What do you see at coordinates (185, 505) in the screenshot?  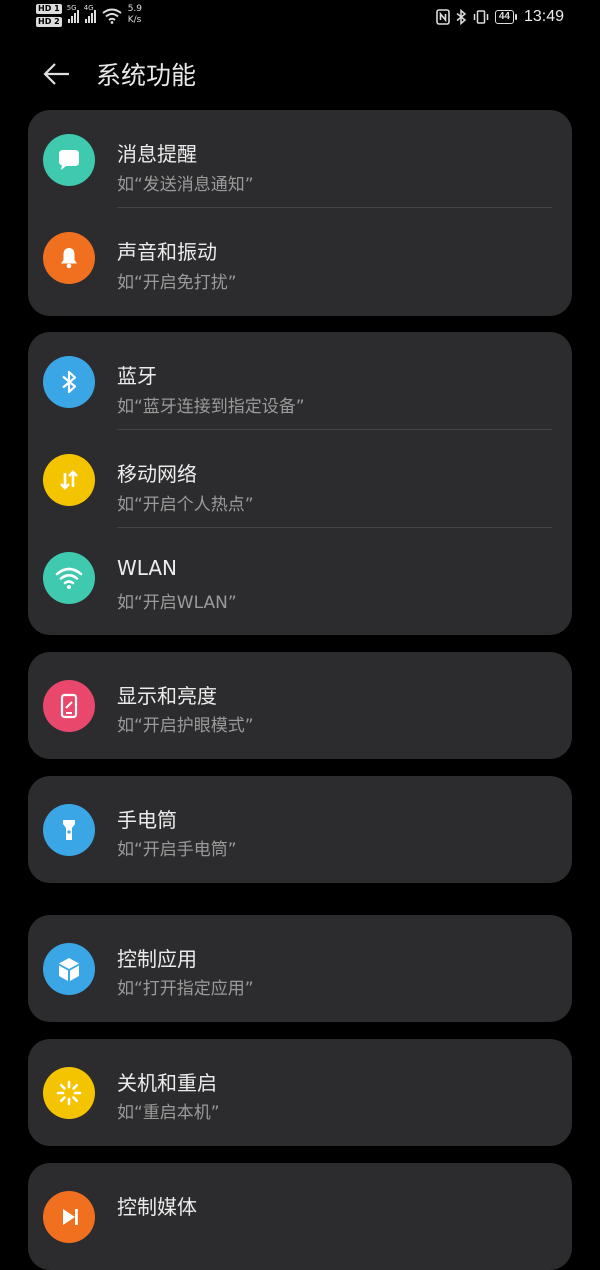 I see `item-subtitle: 如“开启个人热点”` at bounding box center [185, 505].